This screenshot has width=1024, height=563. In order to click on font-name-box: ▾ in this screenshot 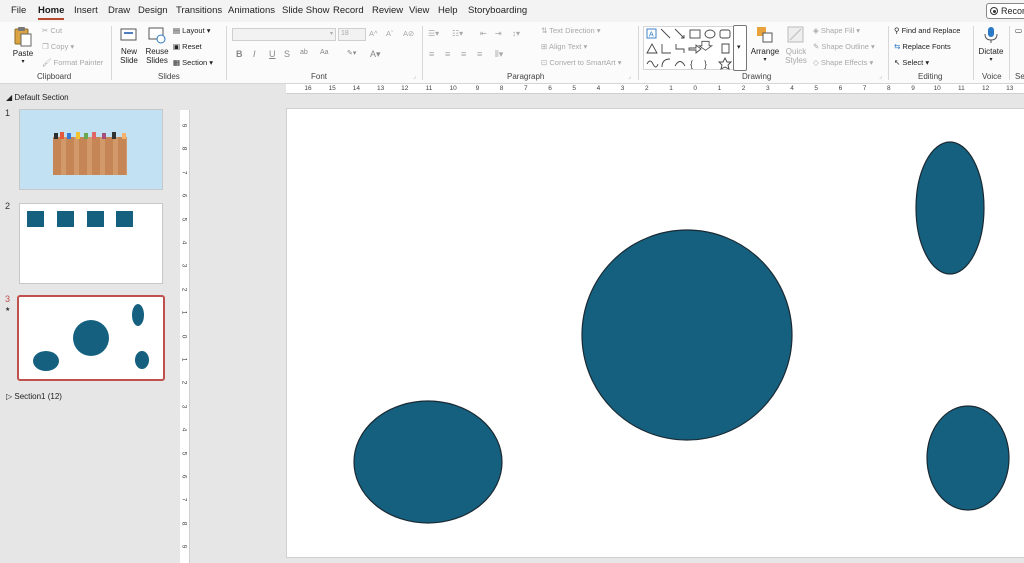, I will do `click(284, 34)`.